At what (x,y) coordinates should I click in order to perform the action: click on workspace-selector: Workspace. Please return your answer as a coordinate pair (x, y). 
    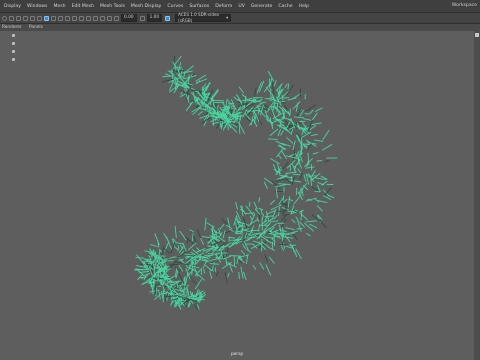
    Looking at the image, I should click on (464, 5).